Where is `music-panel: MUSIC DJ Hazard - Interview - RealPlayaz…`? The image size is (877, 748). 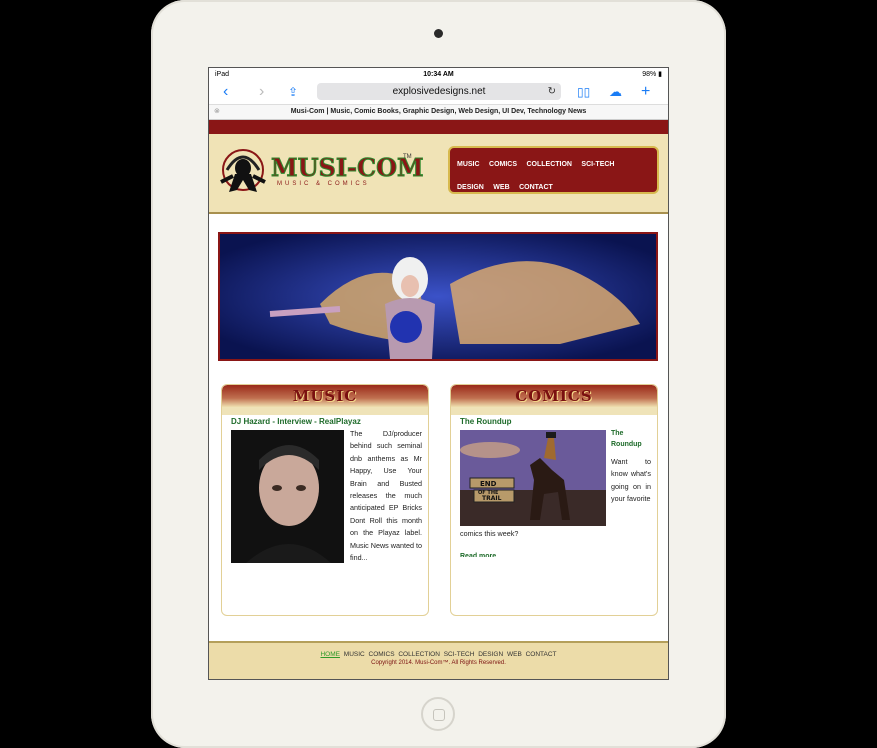
music-panel: MUSIC DJ Hazard - Interview - RealPlayaz… is located at coordinates (325, 500).